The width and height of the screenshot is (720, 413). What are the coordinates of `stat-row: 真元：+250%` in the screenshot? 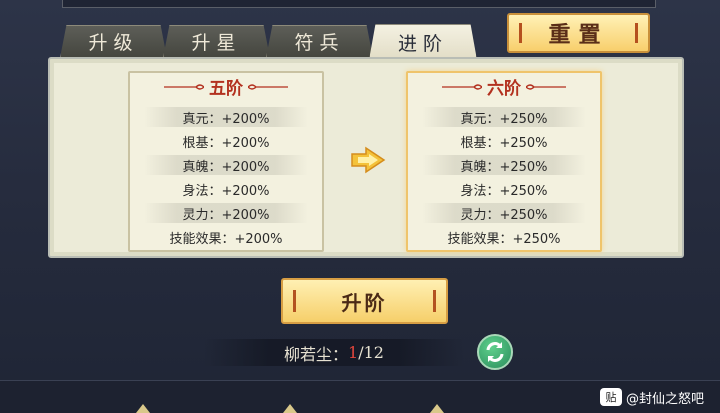 It's located at (504, 117).